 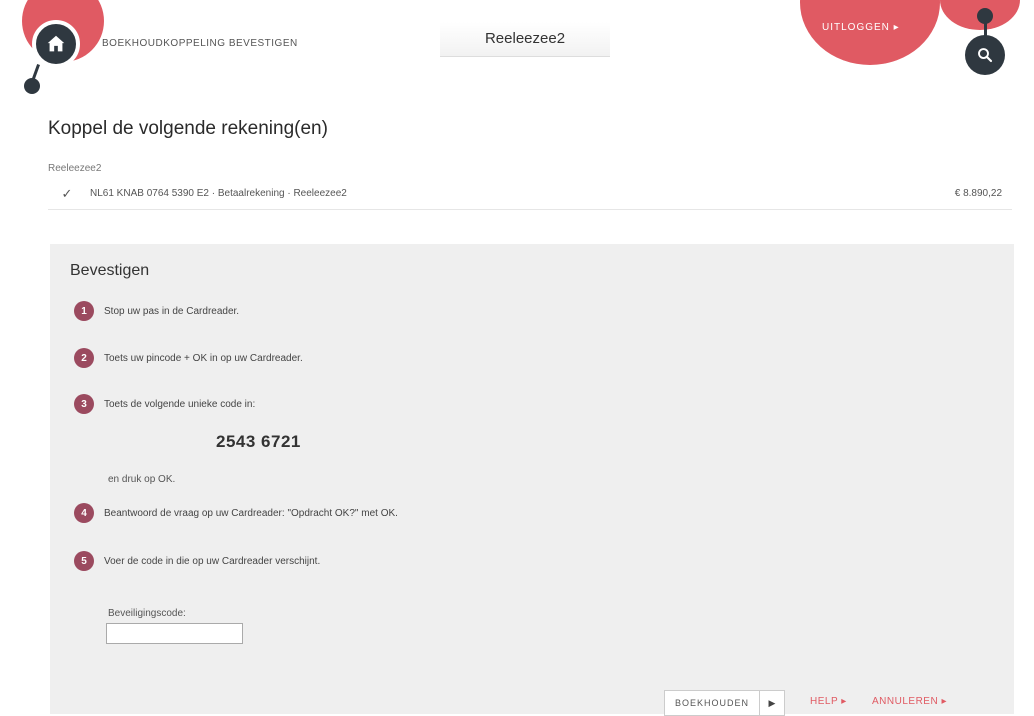 I want to click on step-3: 3 Toets de volgende unieke code in:, so click(x=164, y=404).